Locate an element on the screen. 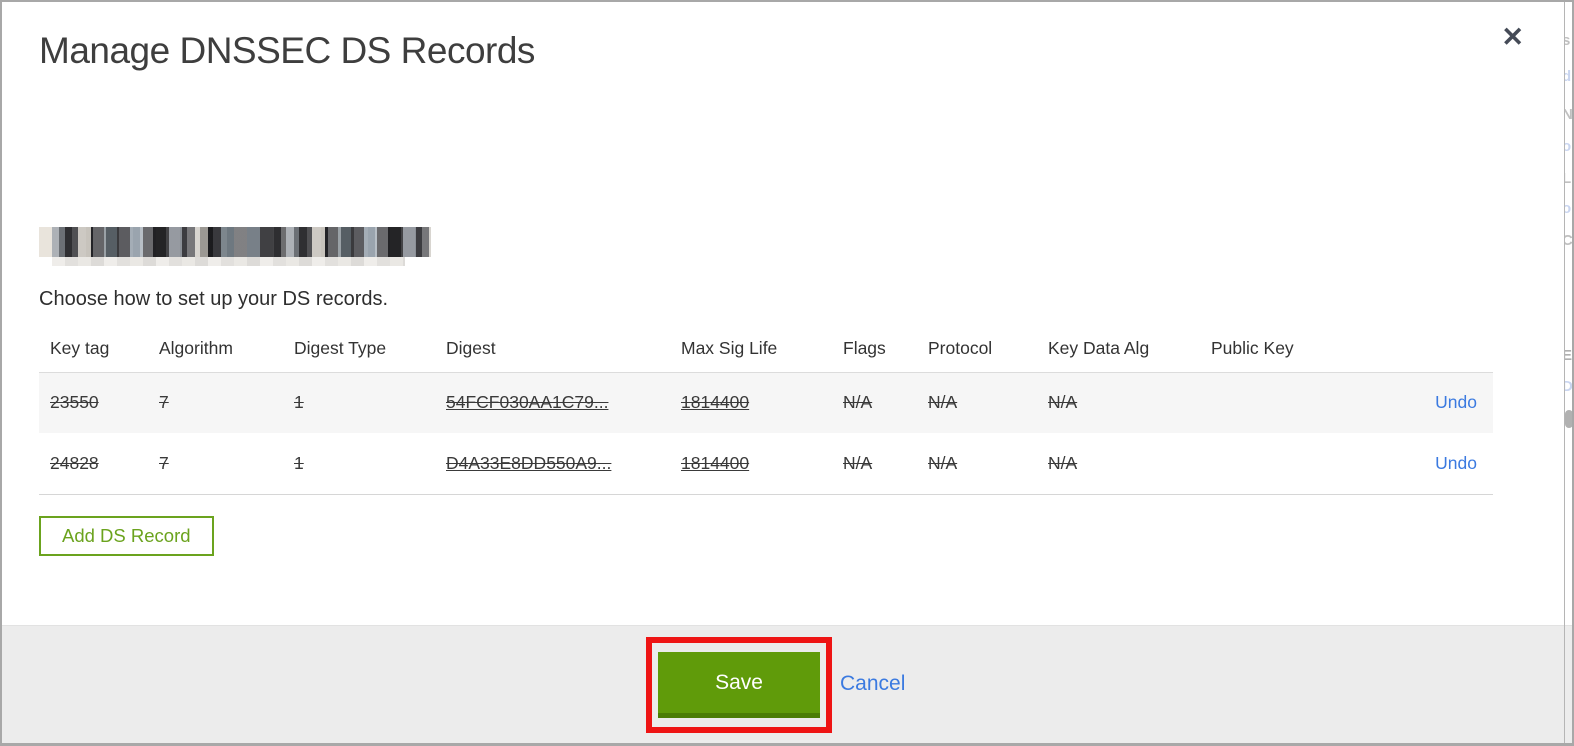  add-ds-record-button: Add DS Record is located at coordinates (126, 536).